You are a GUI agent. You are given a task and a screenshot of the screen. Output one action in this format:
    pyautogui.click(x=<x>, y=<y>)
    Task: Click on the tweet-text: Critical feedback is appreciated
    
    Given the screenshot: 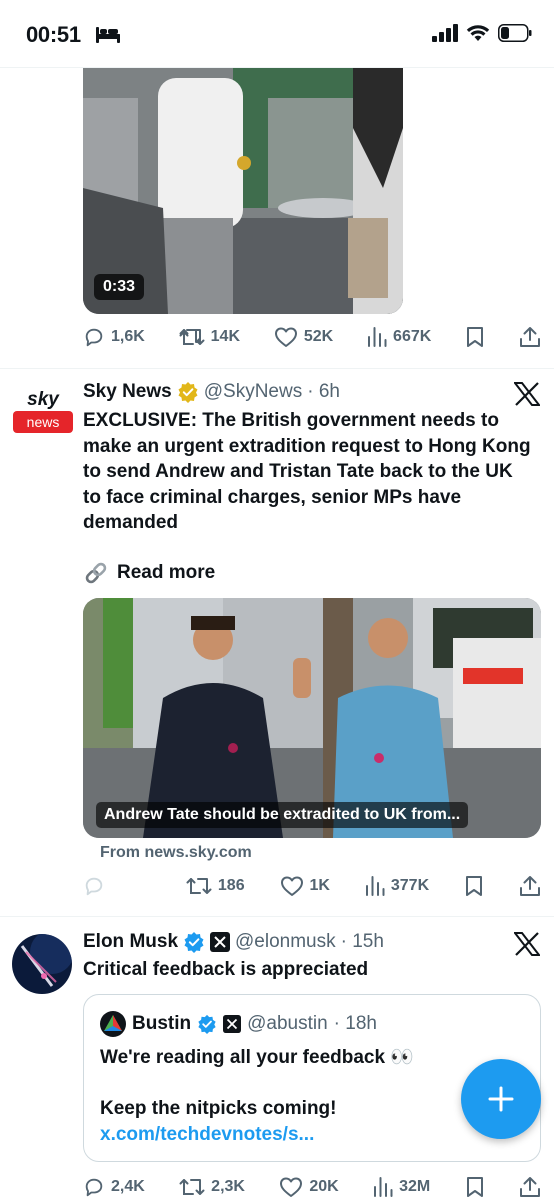 What is the action you would take?
    pyautogui.click(x=226, y=969)
    